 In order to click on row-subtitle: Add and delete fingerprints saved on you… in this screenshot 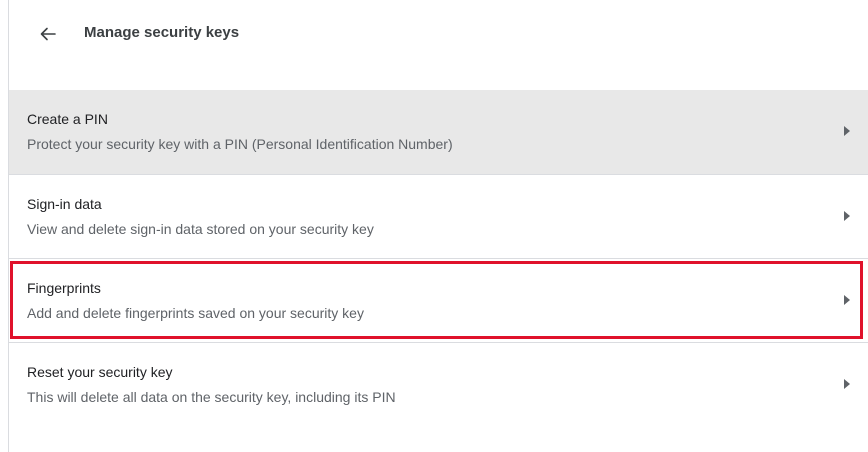, I will do `click(195, 313)`.